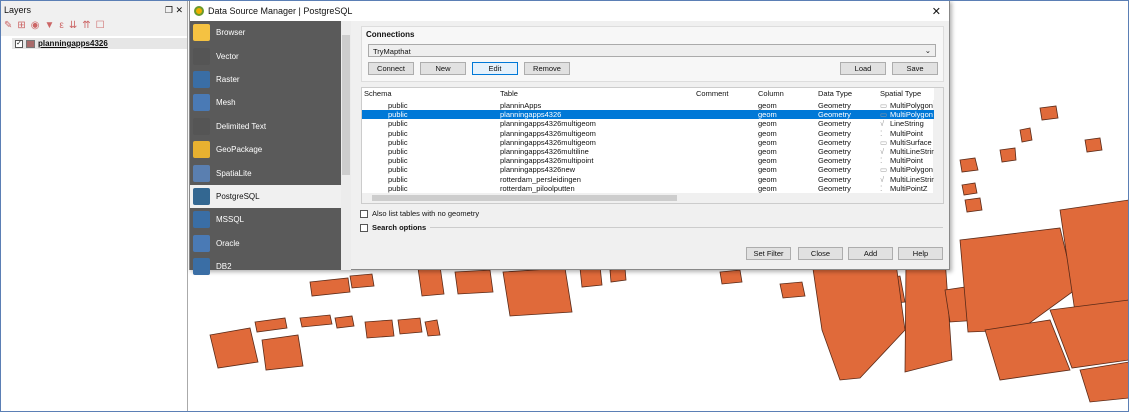 The image size is (1129, 412). Describe the element at coordinates (712, 94) in the screenshot. I see `column-header: Comment` at that location.